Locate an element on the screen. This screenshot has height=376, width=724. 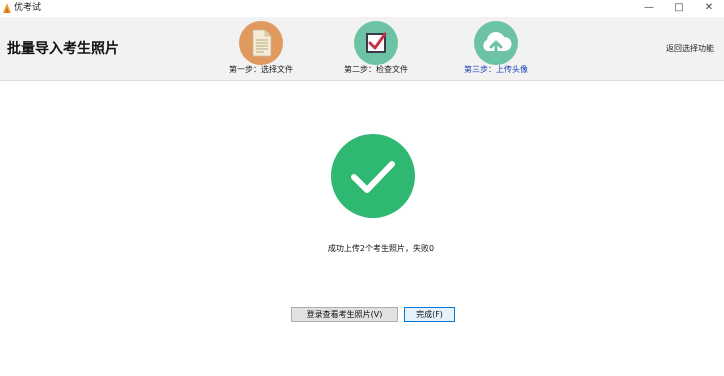
step-upload-photo: 第三步：上传头像 is located at coordinates (496, 49).